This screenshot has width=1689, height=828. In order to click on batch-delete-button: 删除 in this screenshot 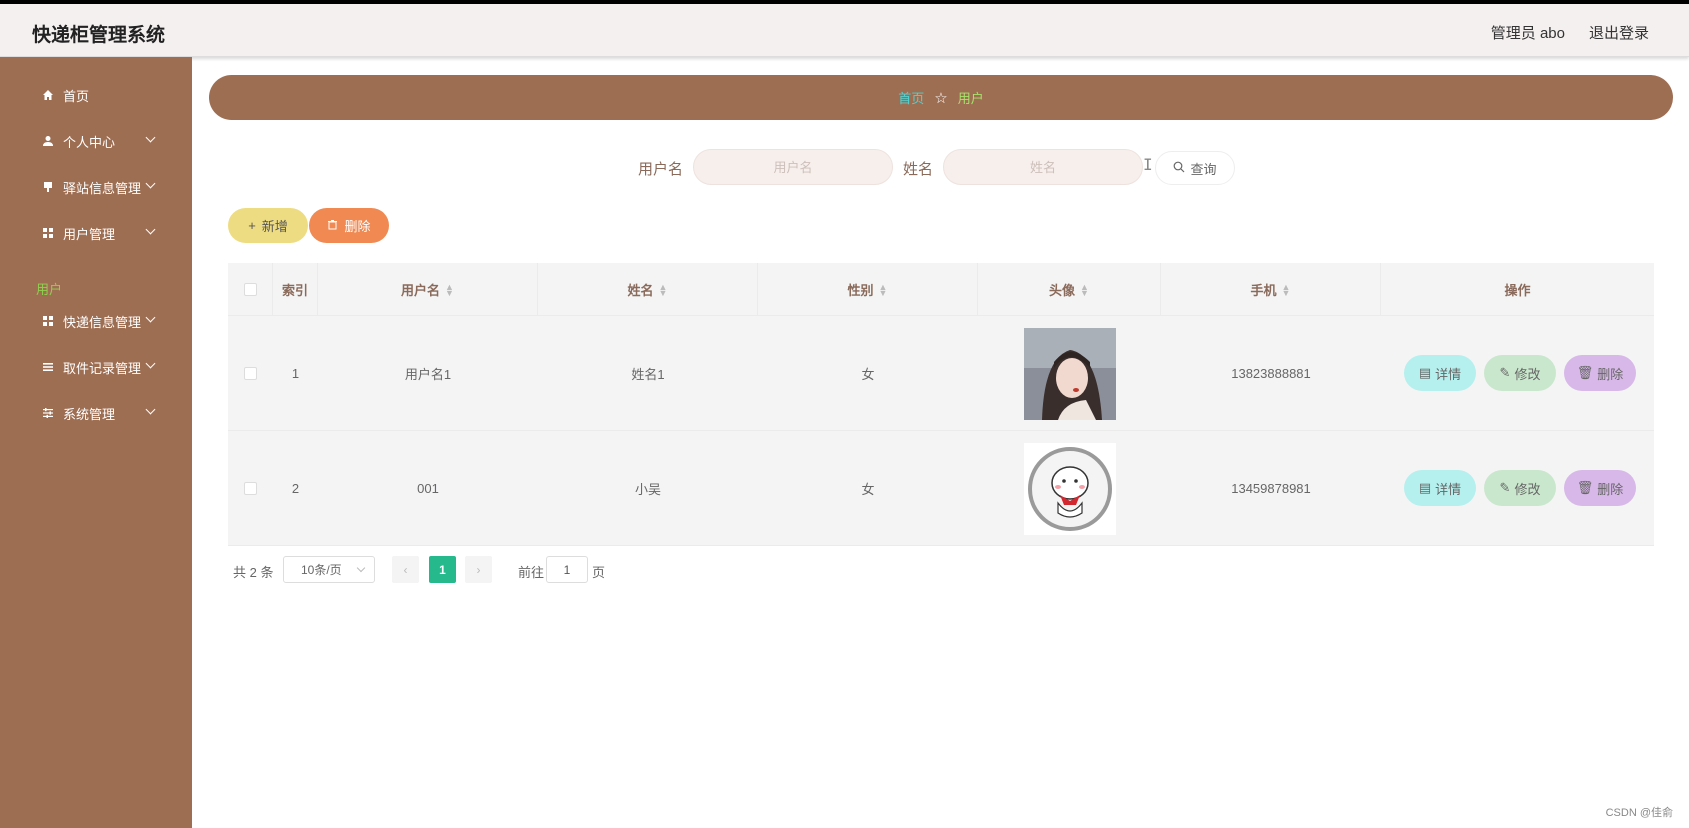, I will do `click(349, 225)`.